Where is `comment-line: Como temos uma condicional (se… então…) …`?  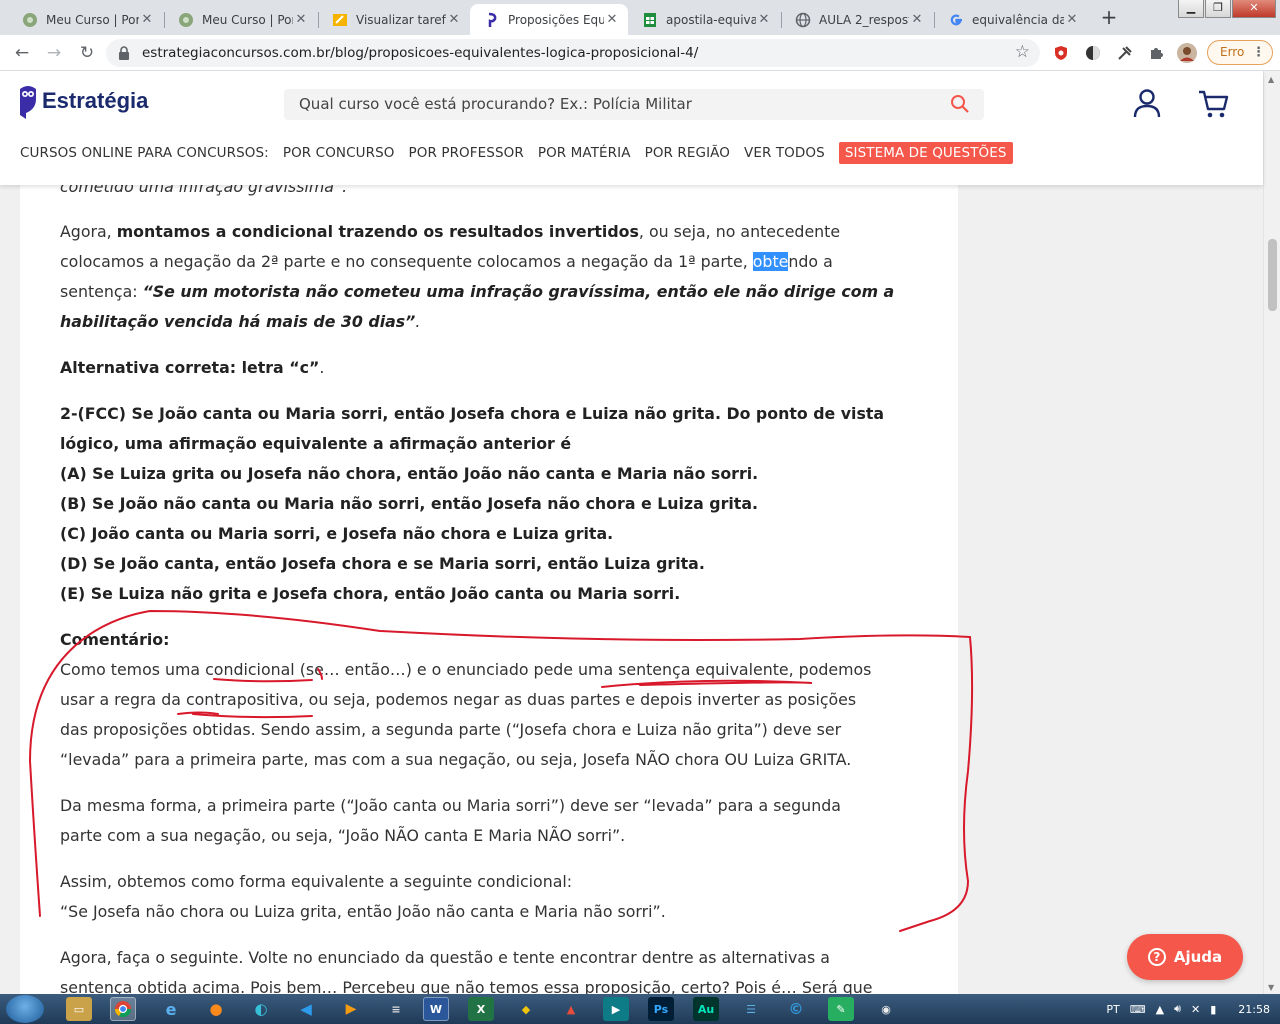 comment-line: Como temos uma condicional (se… então…) … is located at coordinates (466, 669).